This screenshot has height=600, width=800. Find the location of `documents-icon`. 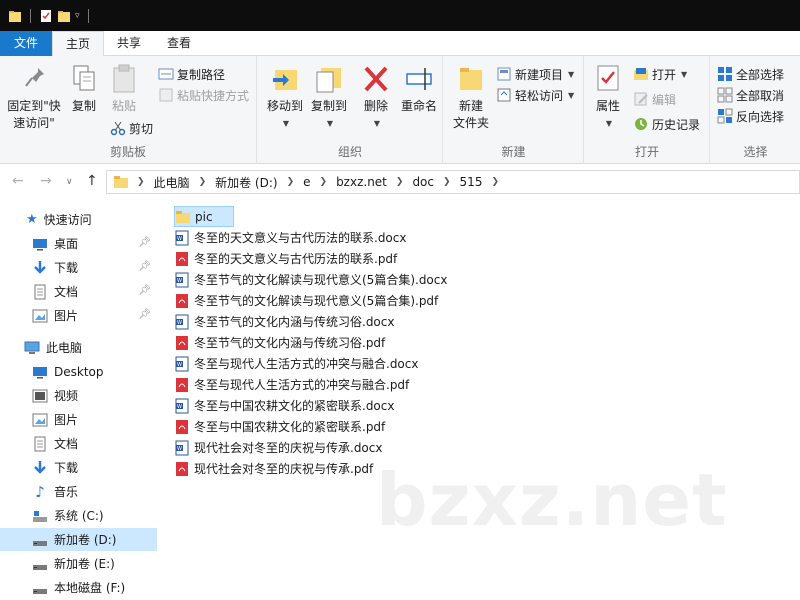

documents-icon is located at coordinates (40, 291).